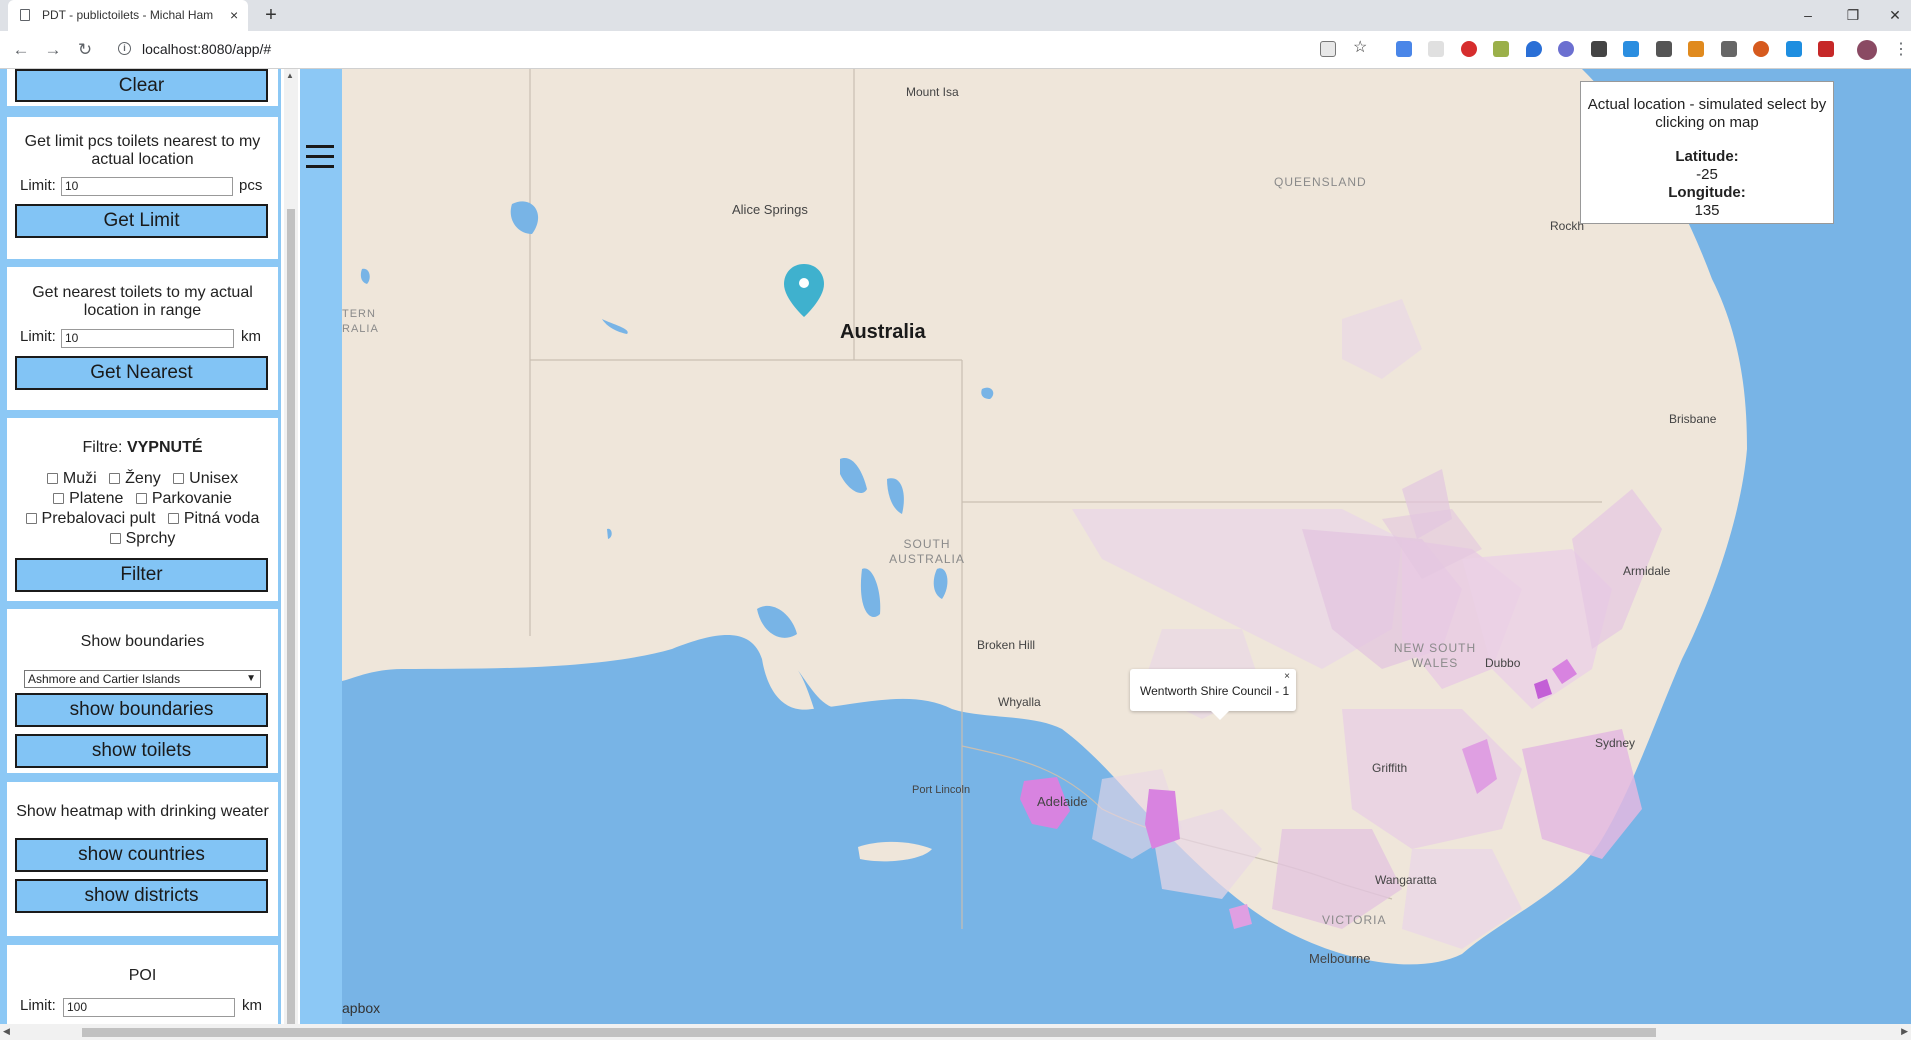 The width and height of the screenshot is (1911, 1040). I want to click on horizontal-scrollbar: ◀ ▶, so click(955, 1032).